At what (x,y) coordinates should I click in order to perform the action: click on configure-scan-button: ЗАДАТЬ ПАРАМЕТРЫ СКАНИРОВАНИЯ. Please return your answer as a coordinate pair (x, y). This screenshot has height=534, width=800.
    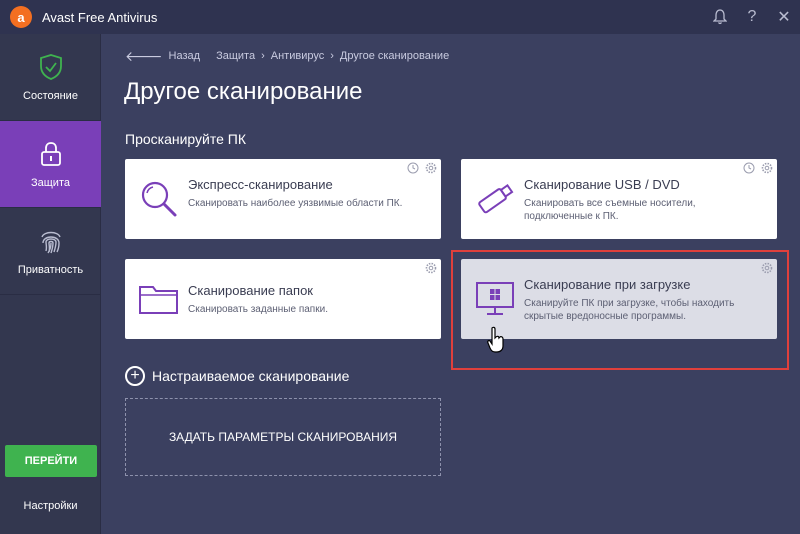
    Looking at the image, I should click on (283, 437).